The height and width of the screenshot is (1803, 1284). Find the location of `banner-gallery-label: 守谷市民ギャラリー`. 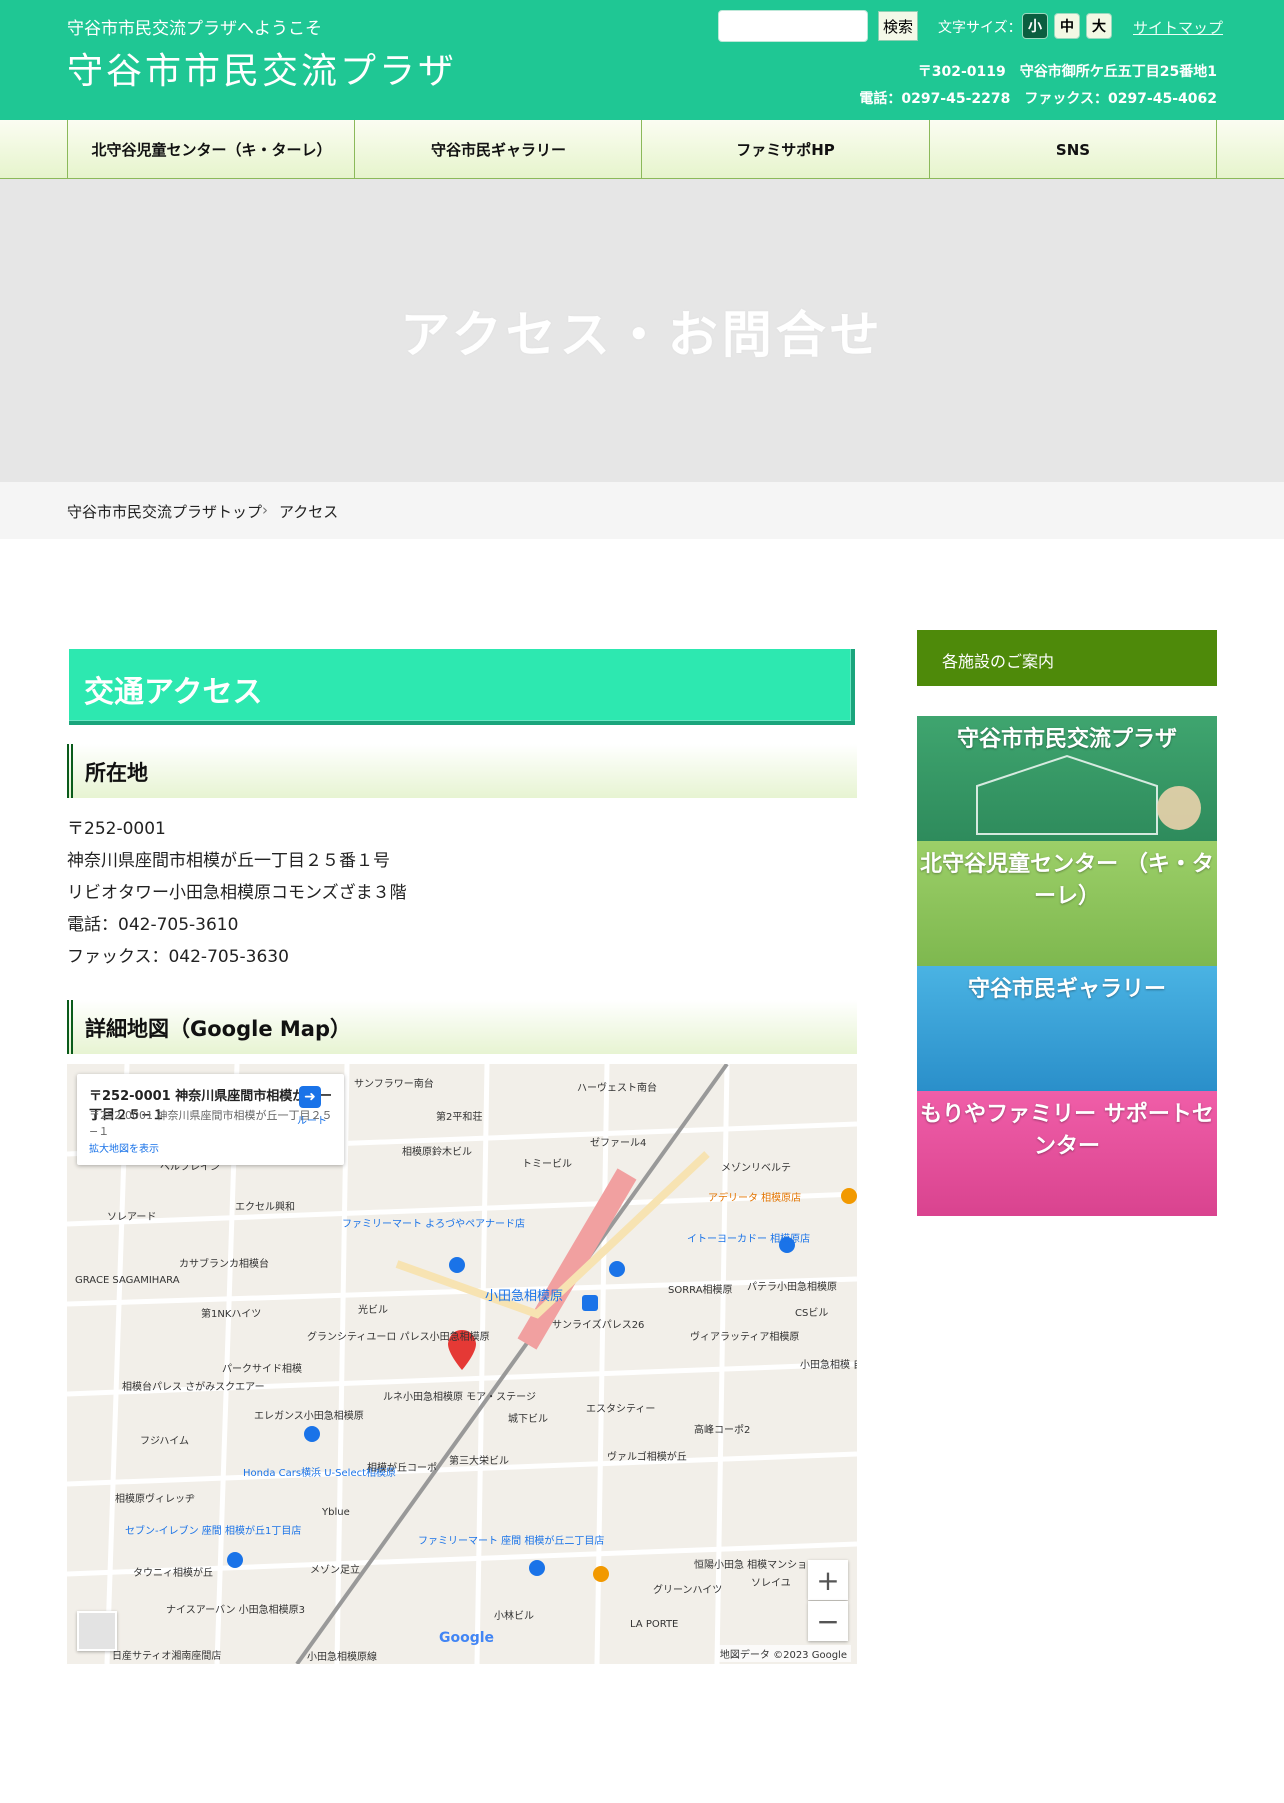

banner-gallery-label: 守谷市民ギャラリー is located at coordinates (1066, 989).